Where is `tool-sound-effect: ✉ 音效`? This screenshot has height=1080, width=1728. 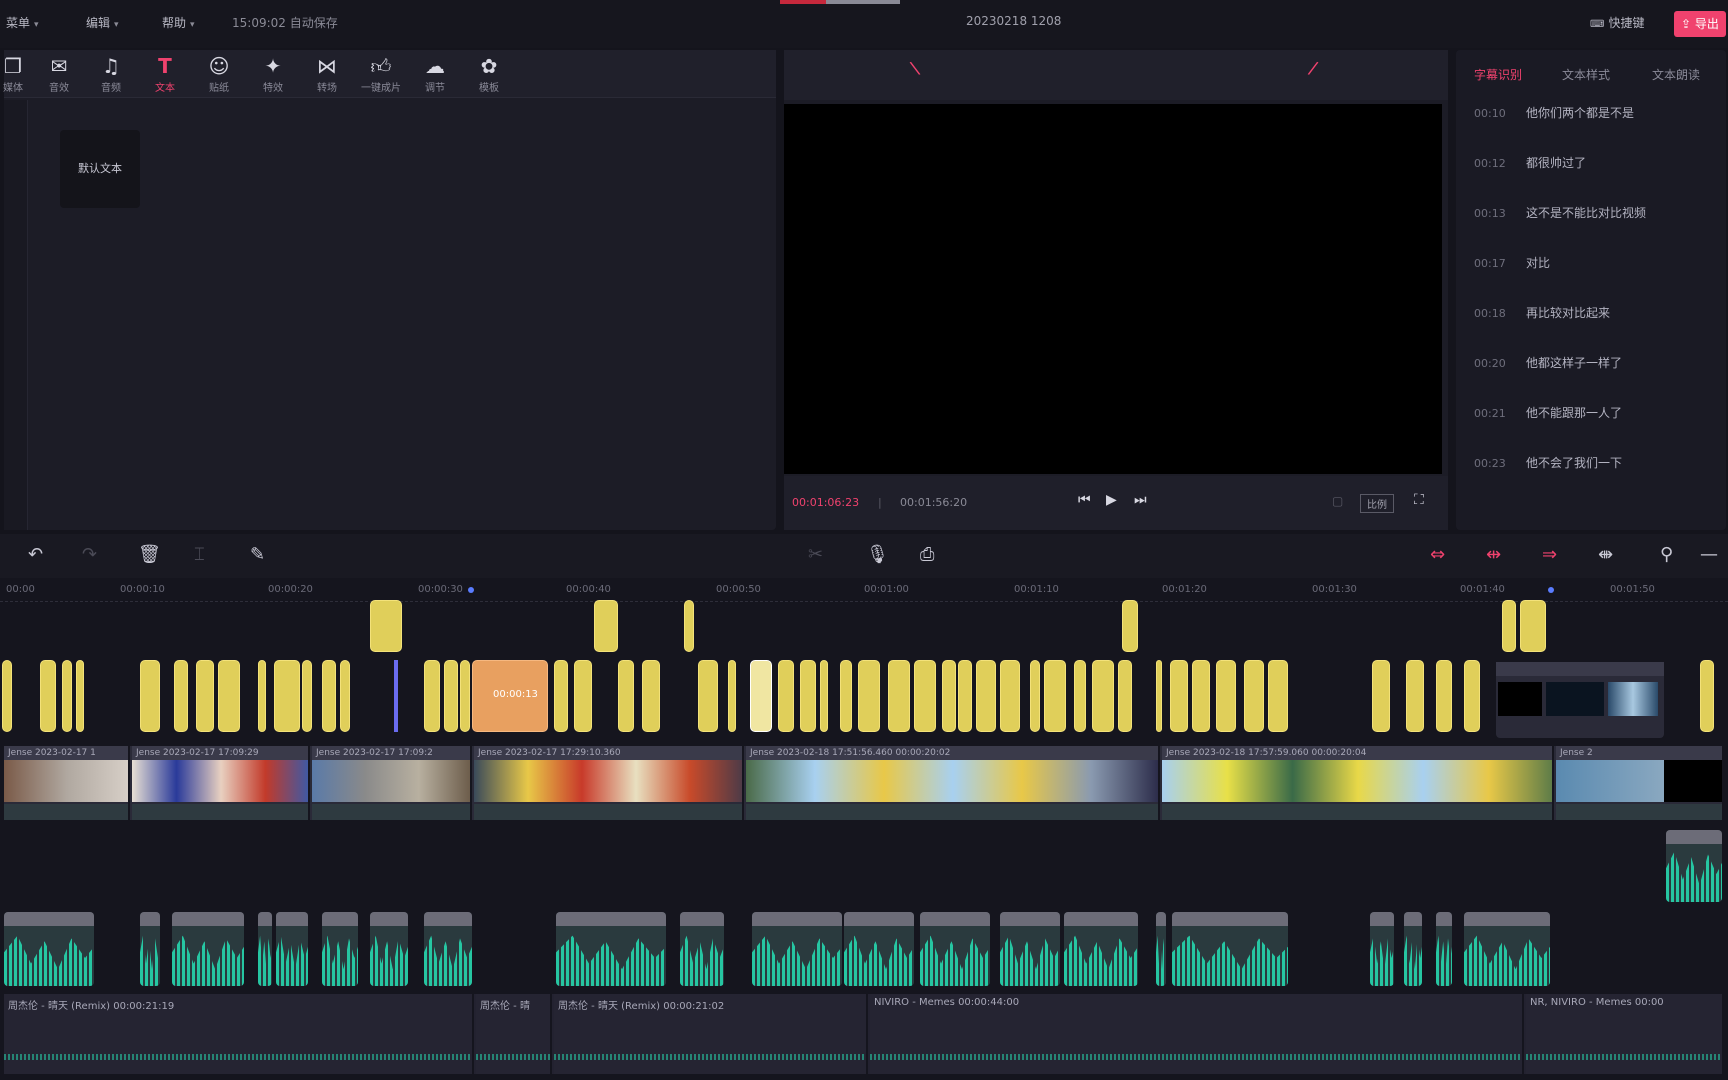 tool-sound-effect: ✉ 音效 is located at coordinates (59, 74).